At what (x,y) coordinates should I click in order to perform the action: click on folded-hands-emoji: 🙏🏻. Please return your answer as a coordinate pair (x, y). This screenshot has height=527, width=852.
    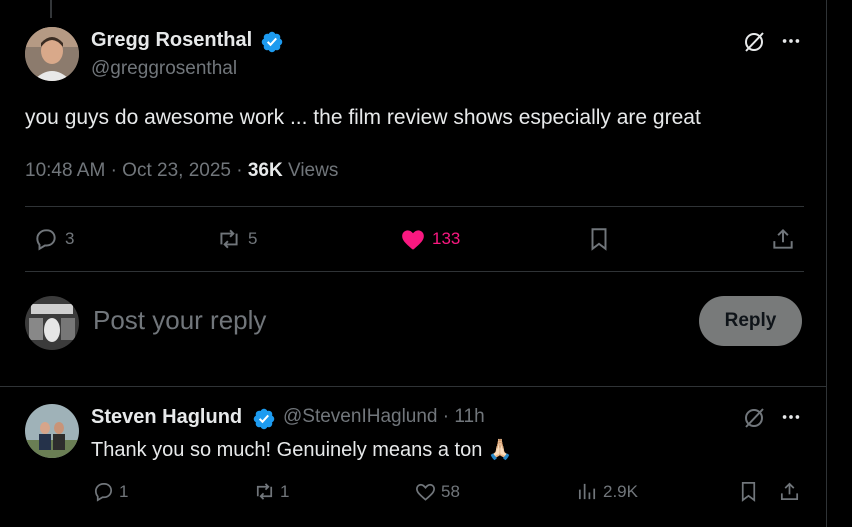
    Looking at the image, I should click on (500, 450).